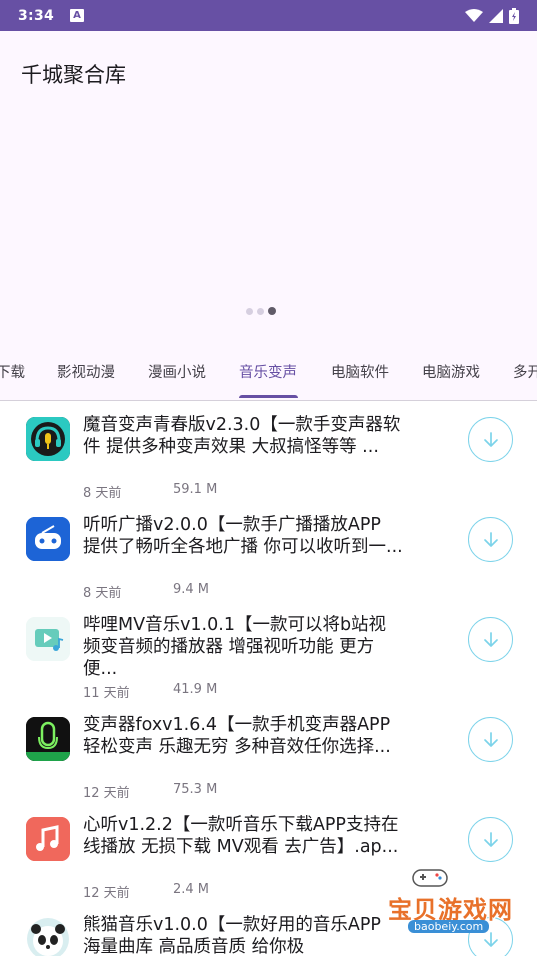 The width and height of the screenshot is (537, 956). I want to click on tab-pc-games: 电脑游戏, so click(451, 371).